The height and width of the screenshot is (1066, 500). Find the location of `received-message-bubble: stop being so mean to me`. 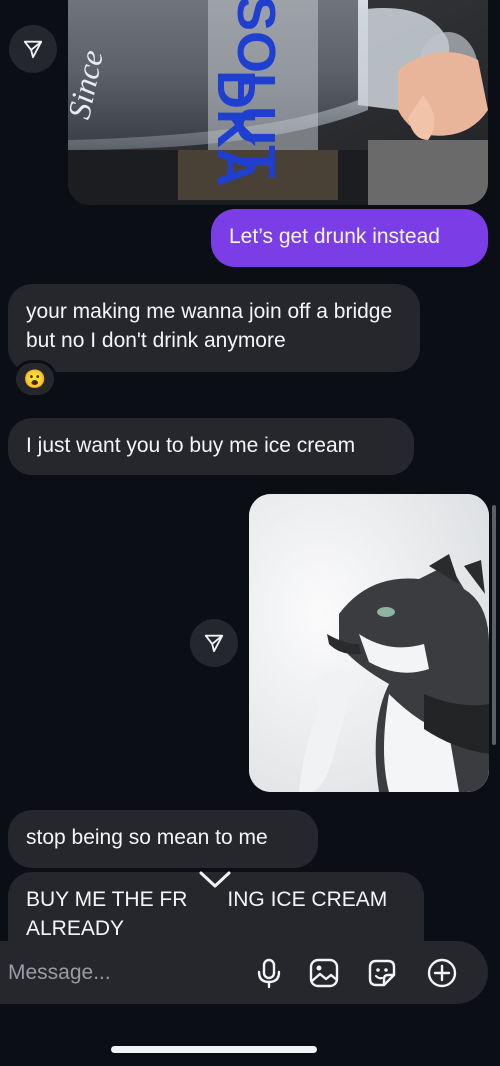

received-message-bubble: stop being so mean to me is located at coordinates (163, 839).